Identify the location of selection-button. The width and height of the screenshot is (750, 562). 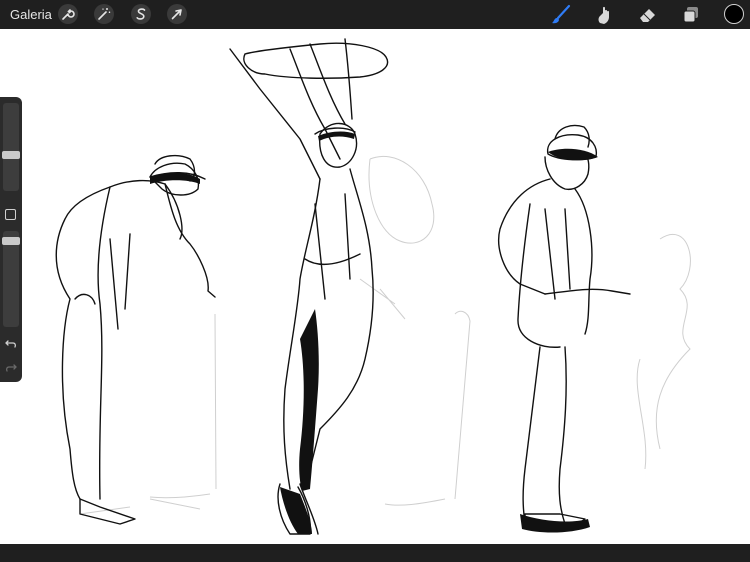
(141, 14).